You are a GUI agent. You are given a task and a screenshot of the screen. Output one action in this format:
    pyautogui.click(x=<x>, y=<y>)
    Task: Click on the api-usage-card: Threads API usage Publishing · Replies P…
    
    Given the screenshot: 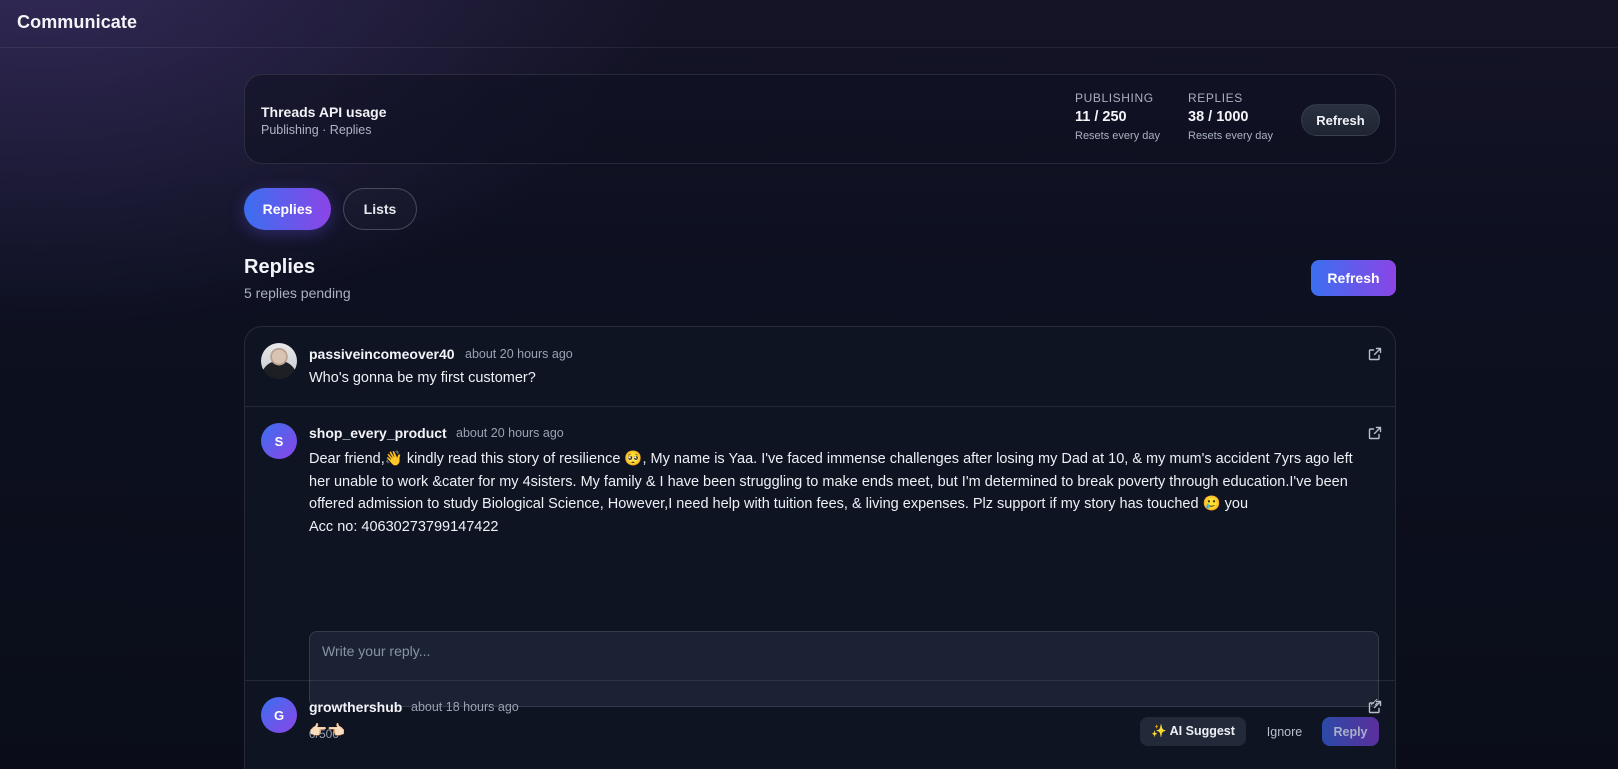 What is the action you would take?
    pyautogui.click(x=820, y=119)
    